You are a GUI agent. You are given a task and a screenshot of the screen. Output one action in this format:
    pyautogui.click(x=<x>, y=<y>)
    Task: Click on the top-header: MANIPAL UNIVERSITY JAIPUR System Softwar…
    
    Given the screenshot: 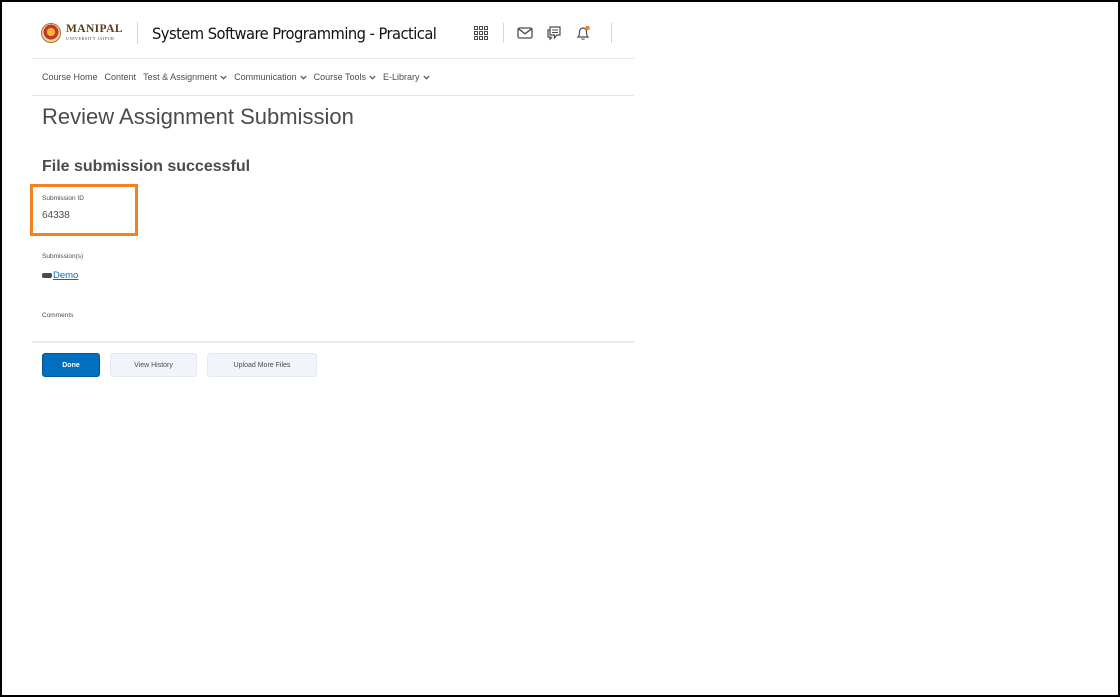 What is the action you would take?
    pyautogui.click(x=333, y=33)
    